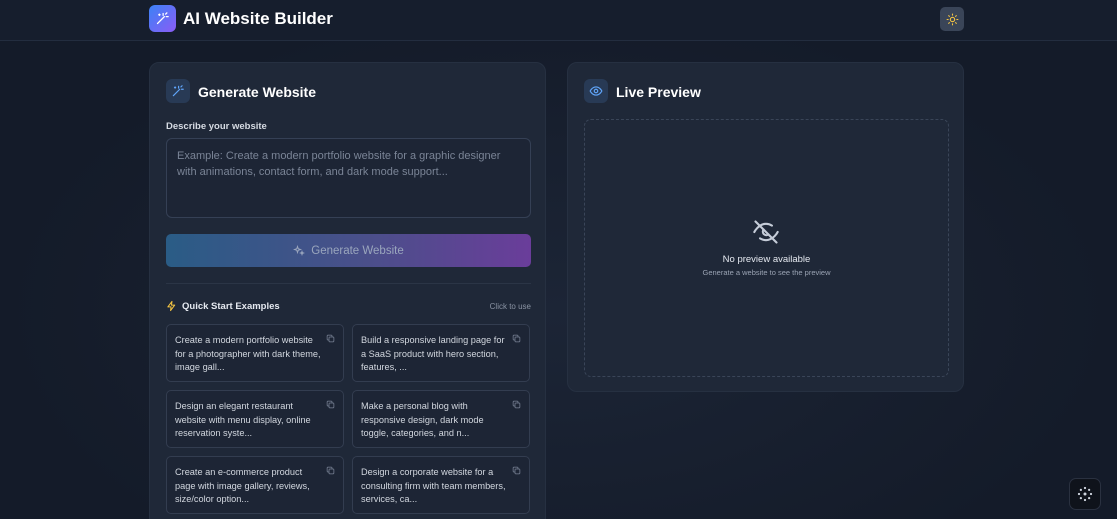 This screenshot has width=1117, height=519. I want to click on theme-toggle-button, so click(952, 19).